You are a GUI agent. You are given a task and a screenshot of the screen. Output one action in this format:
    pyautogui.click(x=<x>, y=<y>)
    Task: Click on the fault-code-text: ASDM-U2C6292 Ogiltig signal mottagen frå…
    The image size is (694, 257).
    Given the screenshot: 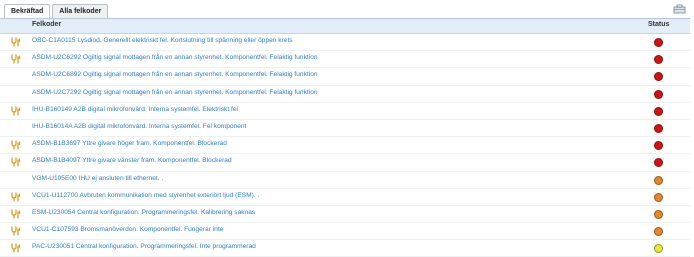 What is the action you would take?
    pyautogui.click(x=175, y=57)
    